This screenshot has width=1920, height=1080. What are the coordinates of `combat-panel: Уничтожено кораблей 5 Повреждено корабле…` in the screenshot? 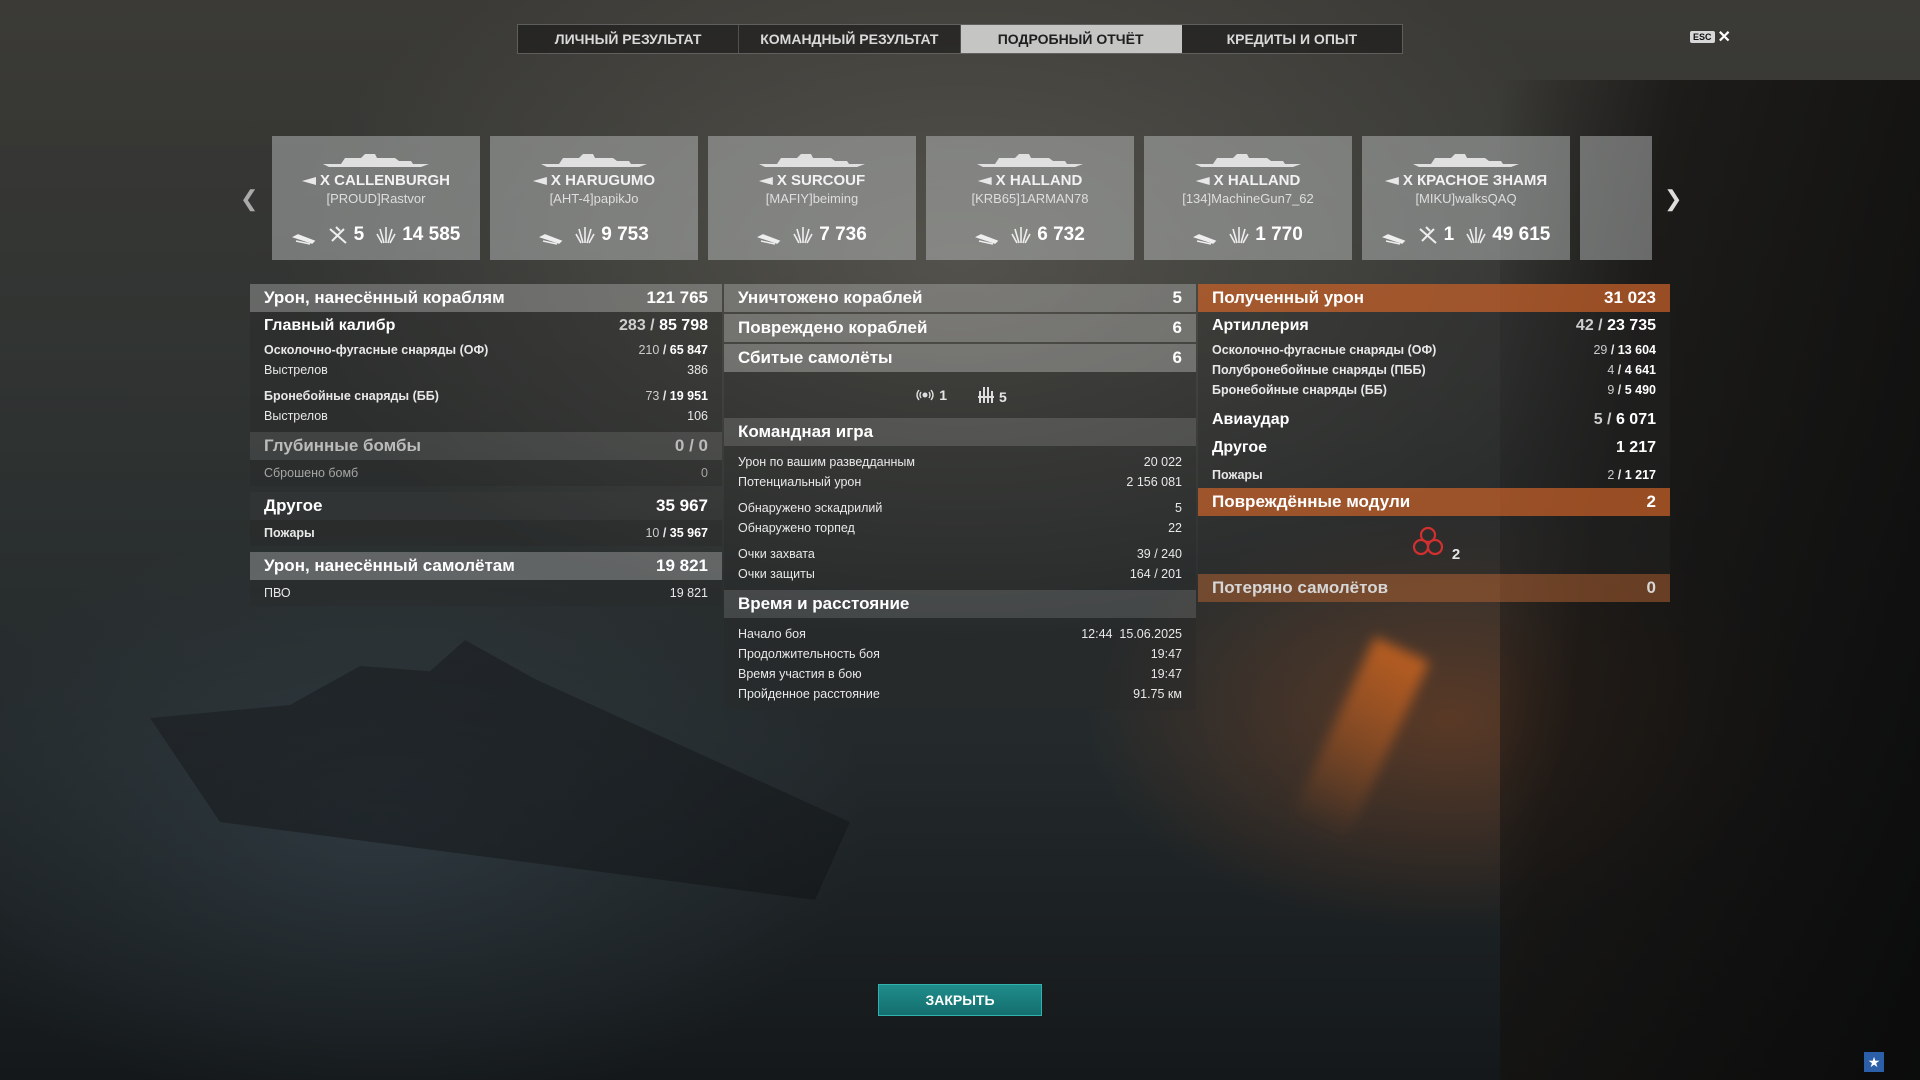 It's located at (960, 497).